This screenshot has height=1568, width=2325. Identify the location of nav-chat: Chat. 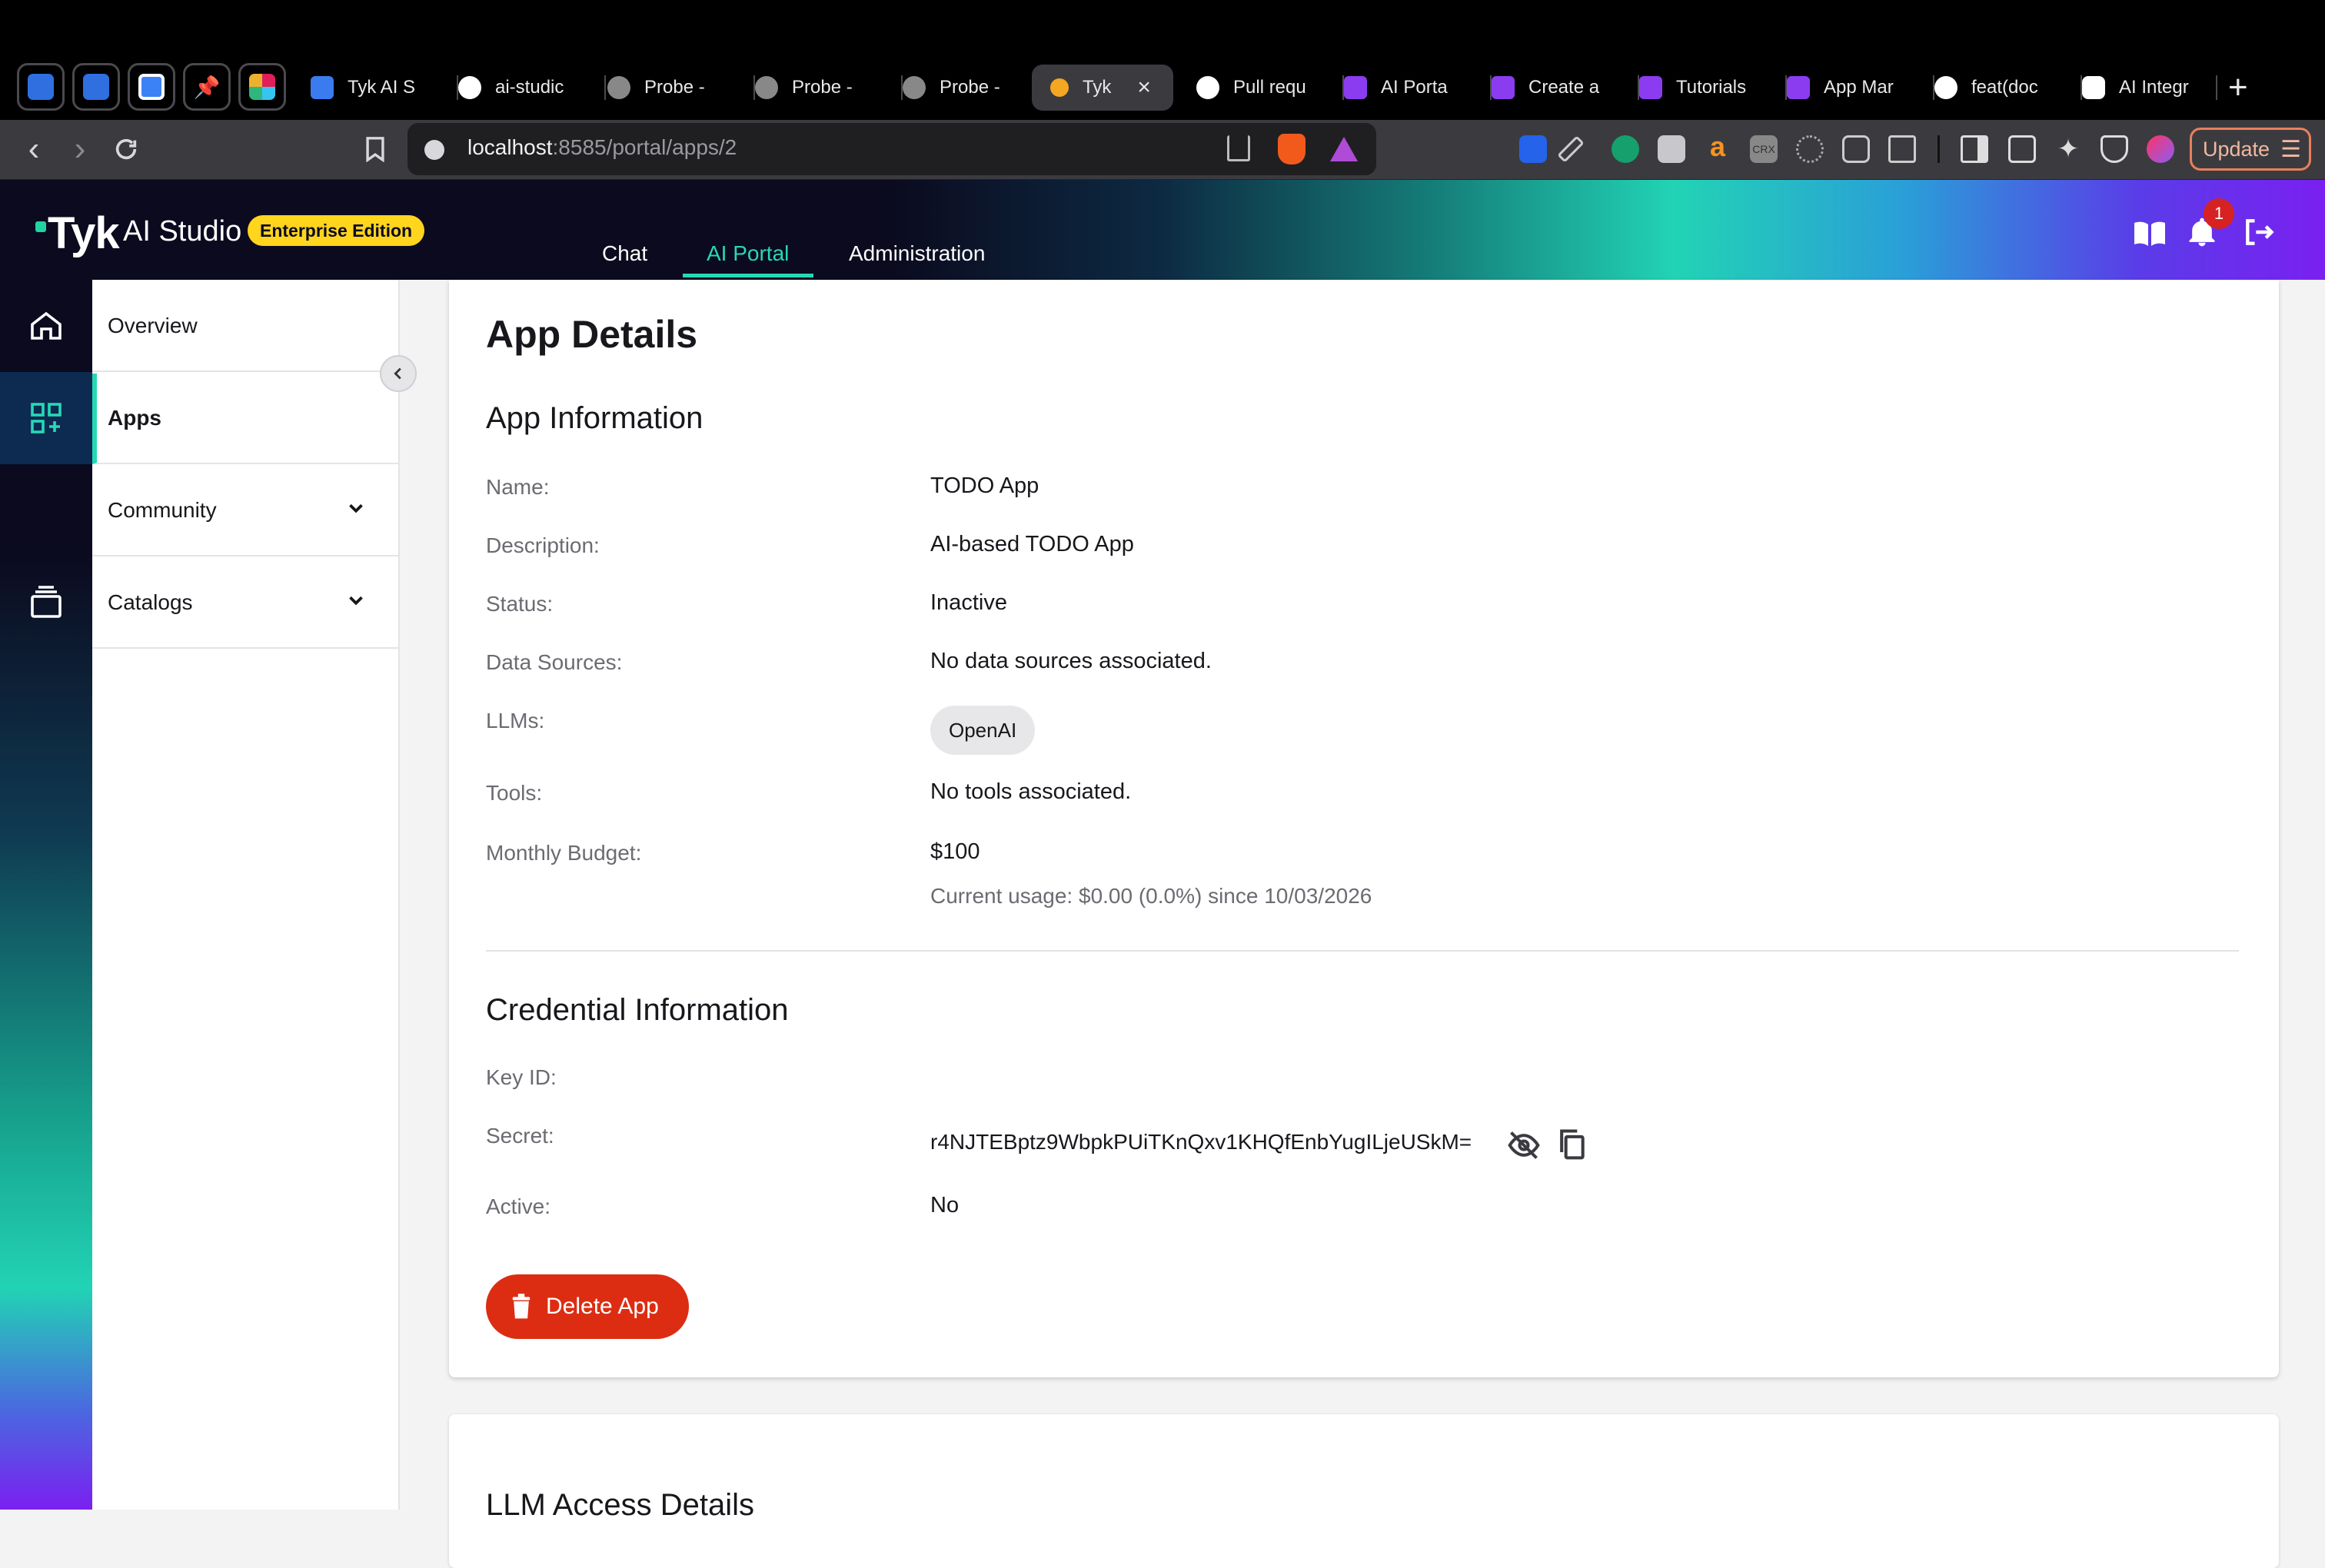
(624, 253).